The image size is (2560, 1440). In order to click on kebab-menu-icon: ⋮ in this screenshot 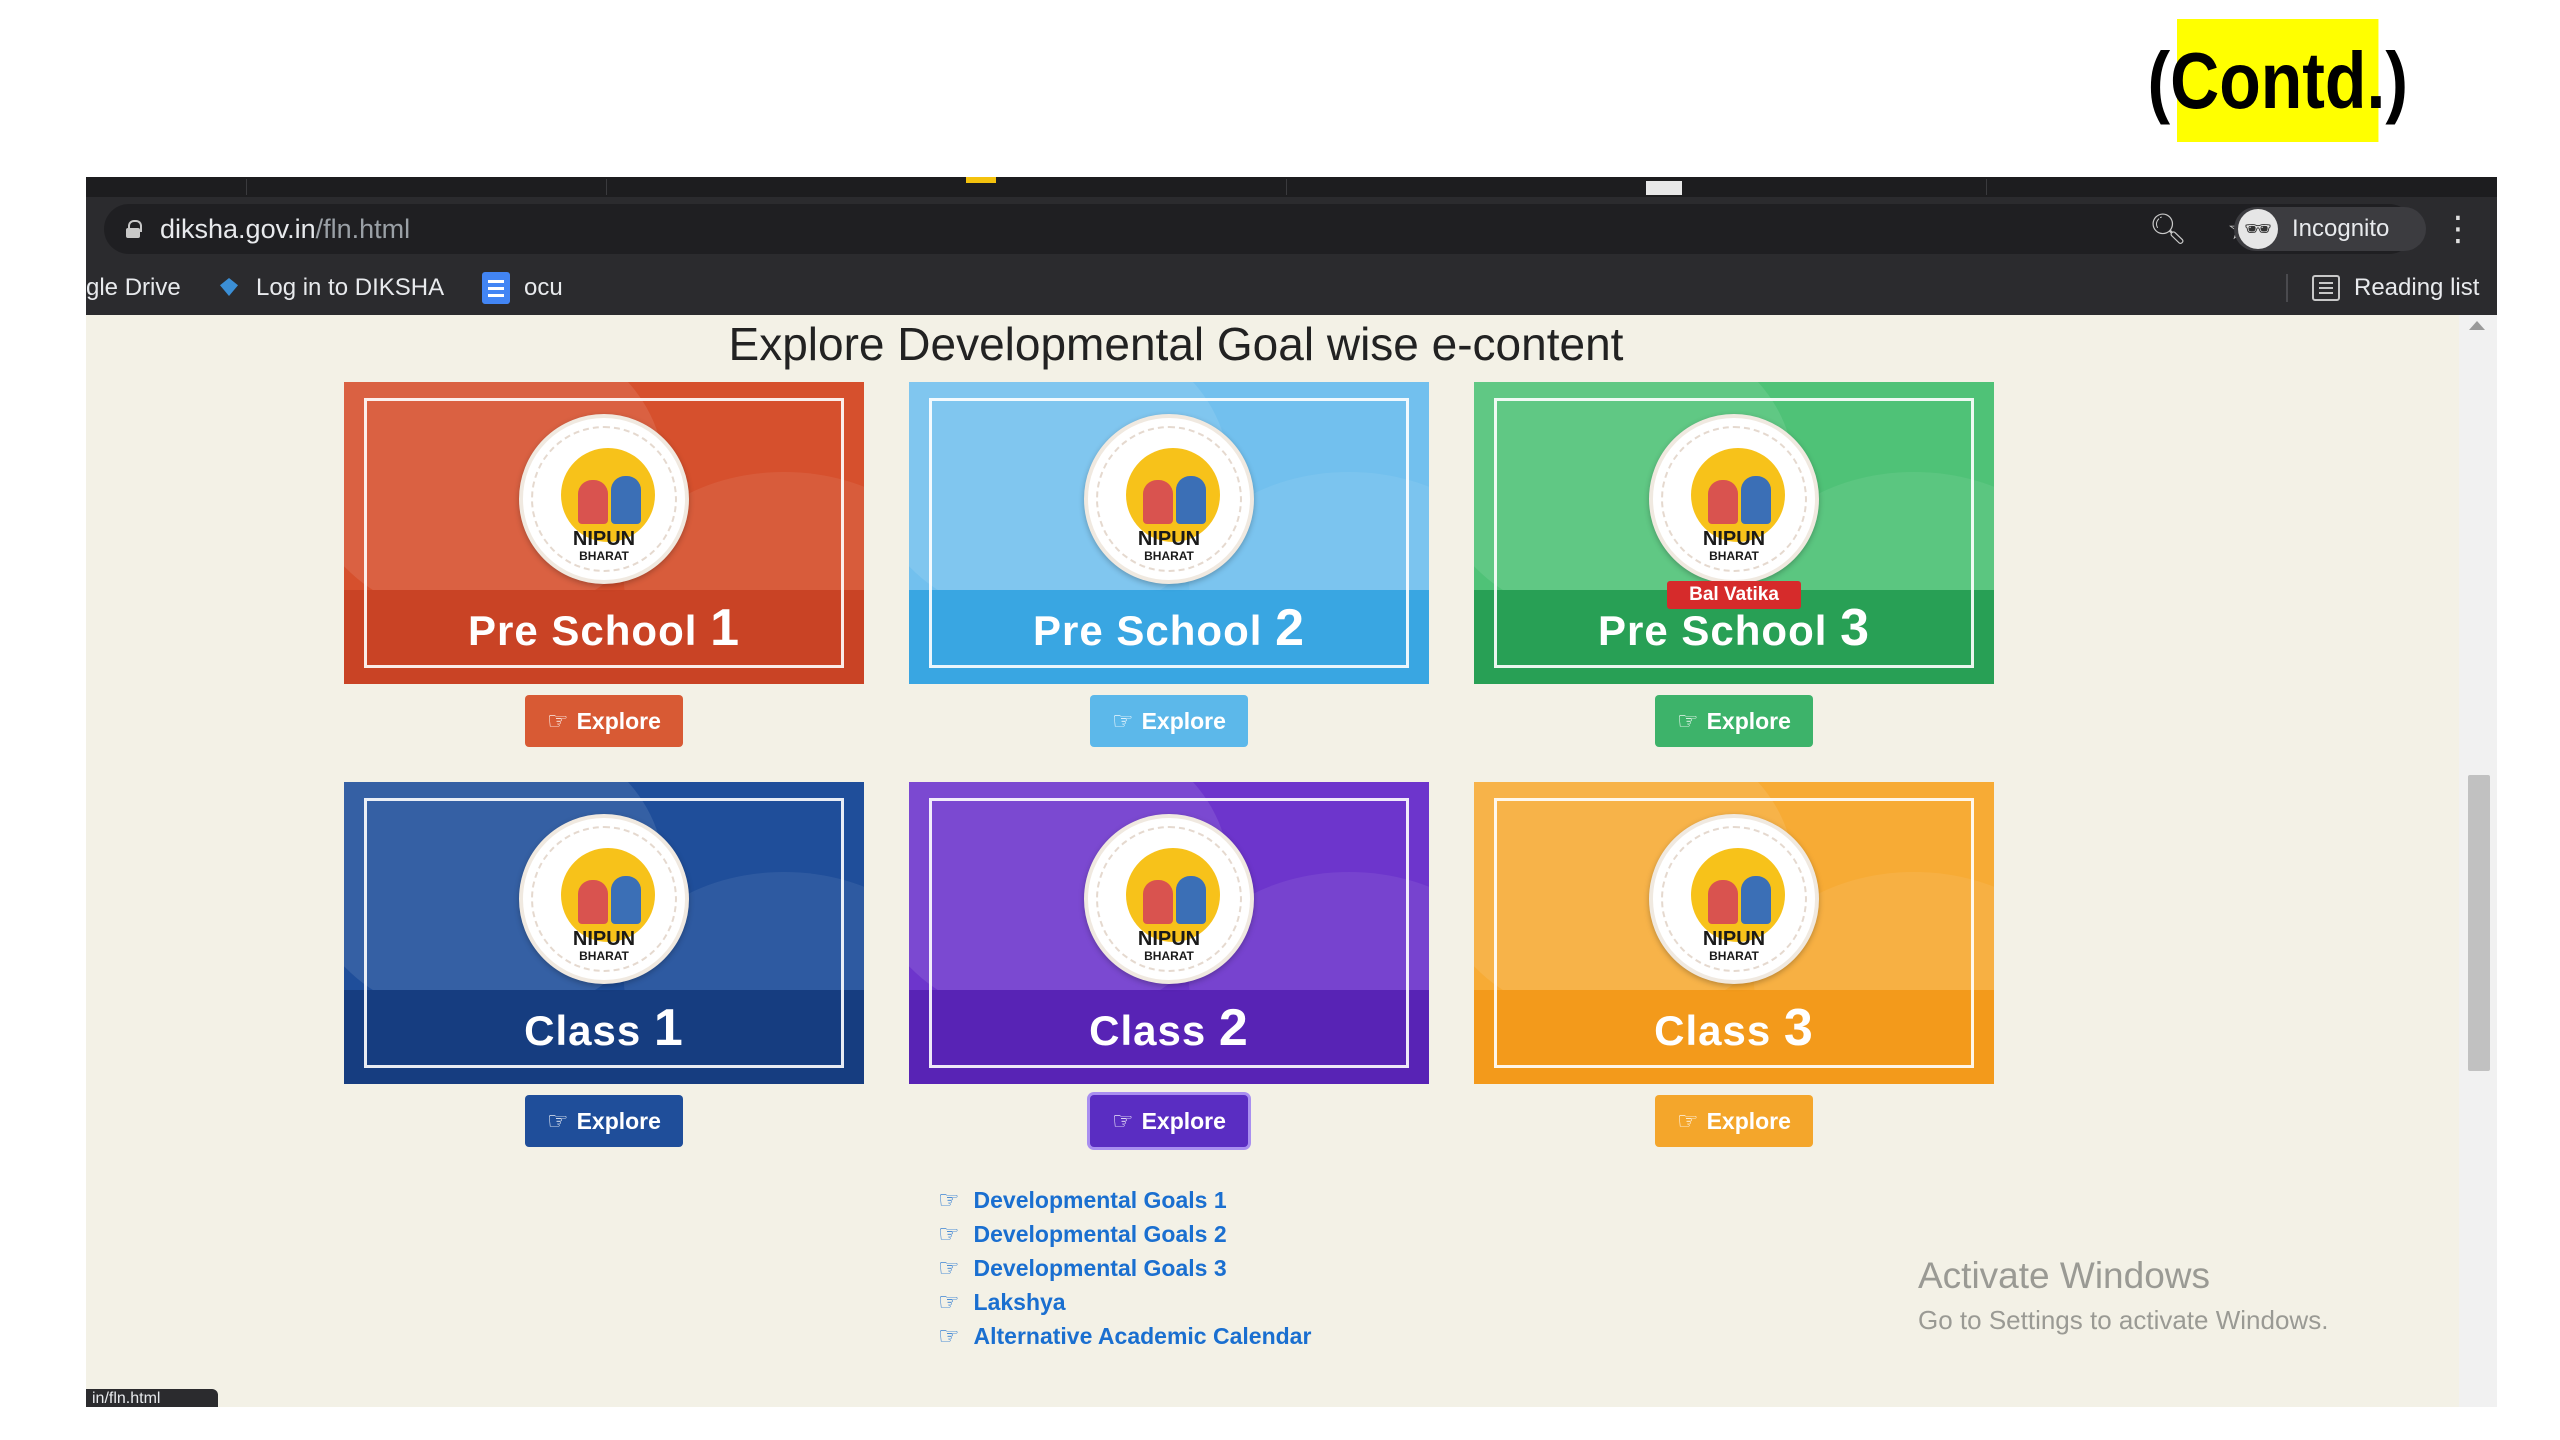, I will do `click(2458, 229)`.